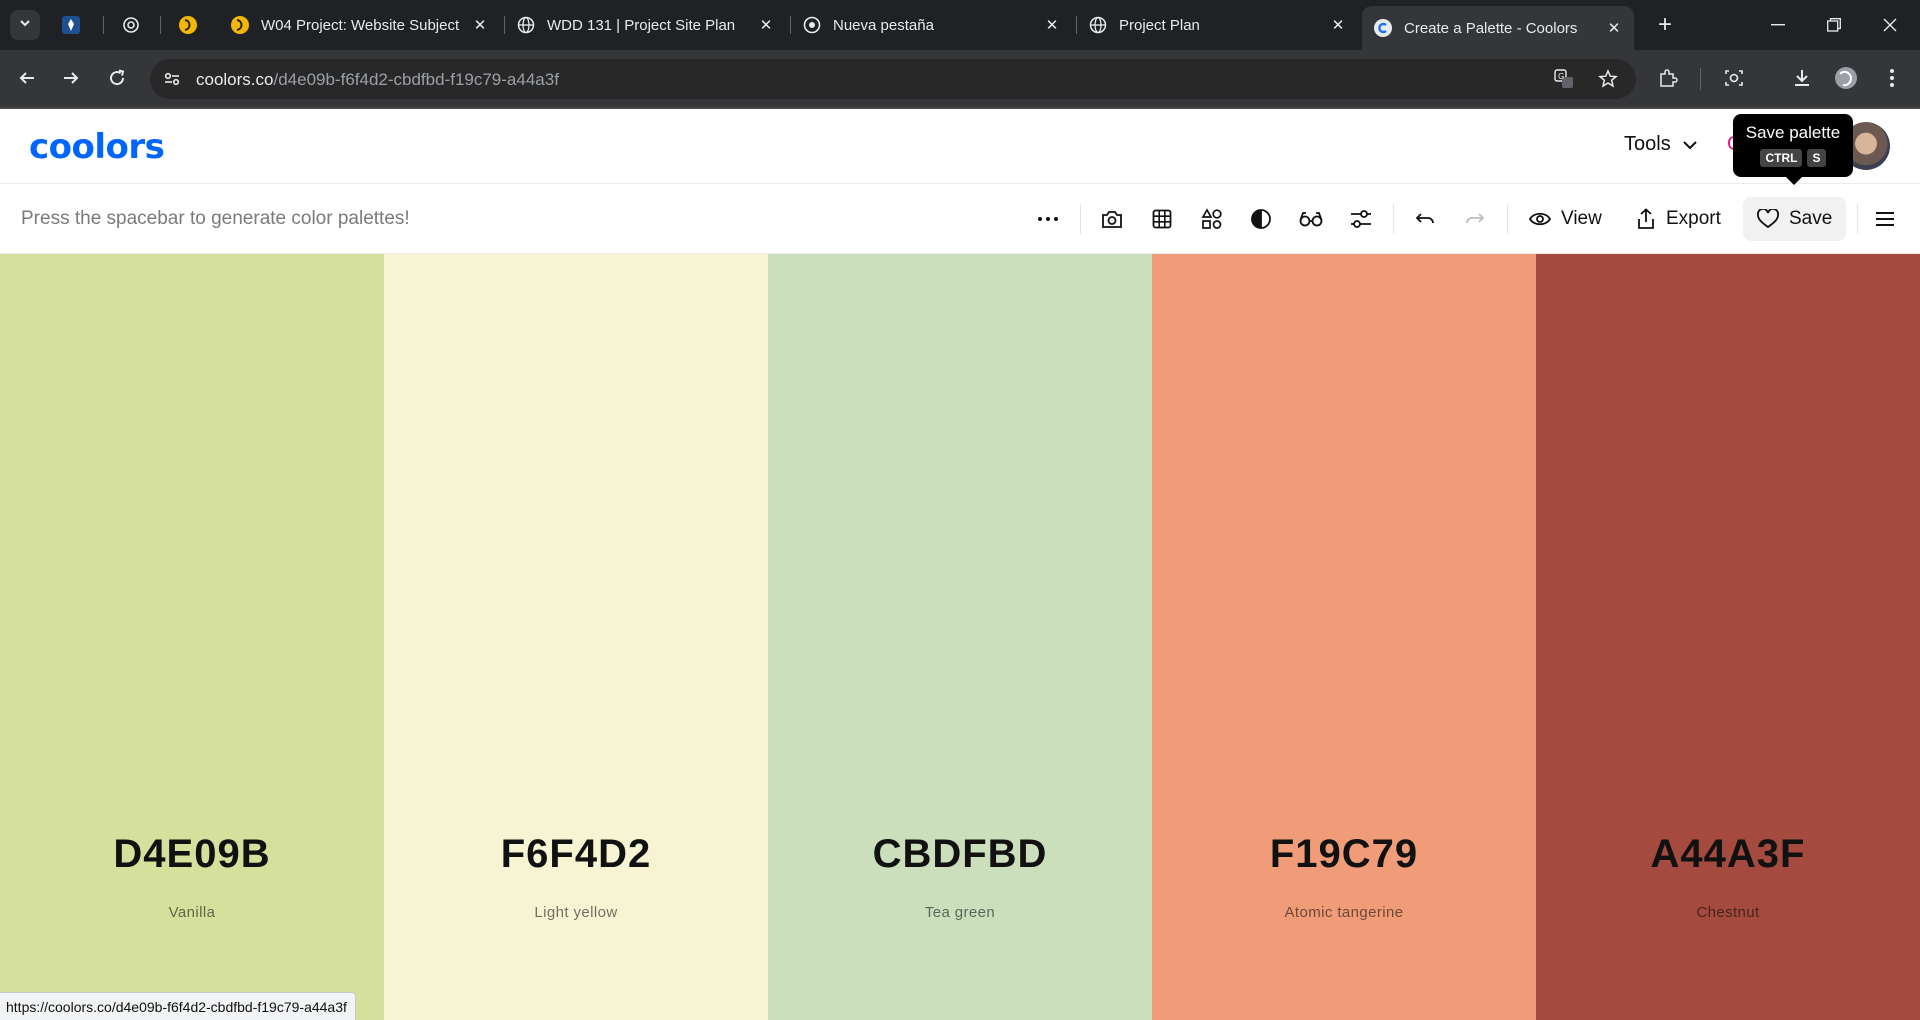 The image size is (1920, 1020). I want to click on redo-button, so click(1475, 219).